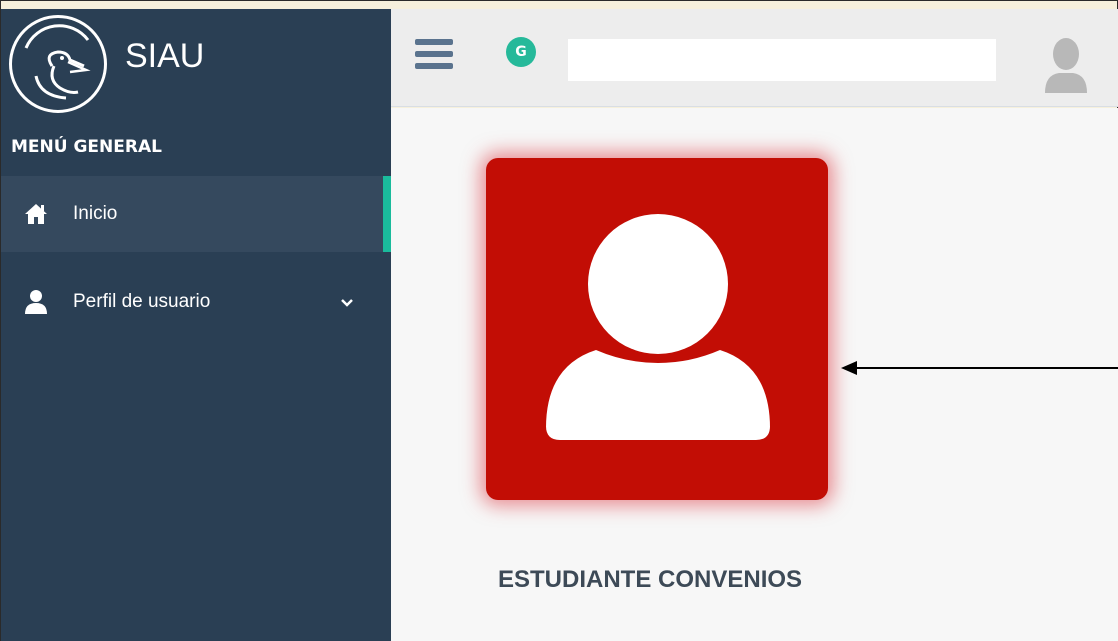  Describe the element at coordinates (95, 213) in the screenshot. I see `sidebar-item-label: Inicio` at that location.